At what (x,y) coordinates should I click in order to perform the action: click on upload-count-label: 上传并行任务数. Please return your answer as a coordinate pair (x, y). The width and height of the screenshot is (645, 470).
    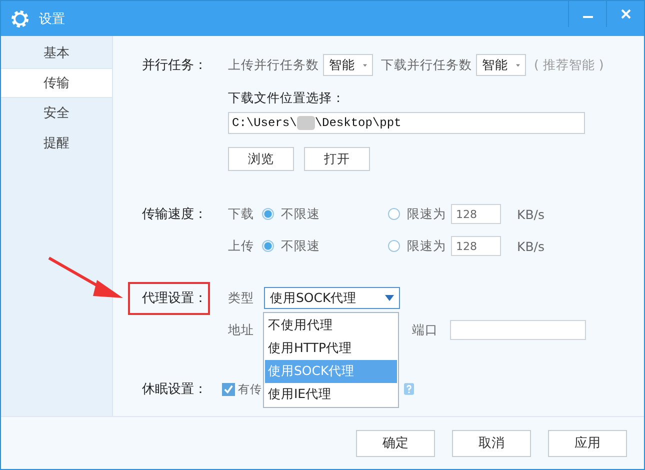
    Looking at the image, I should click on (273, 65).